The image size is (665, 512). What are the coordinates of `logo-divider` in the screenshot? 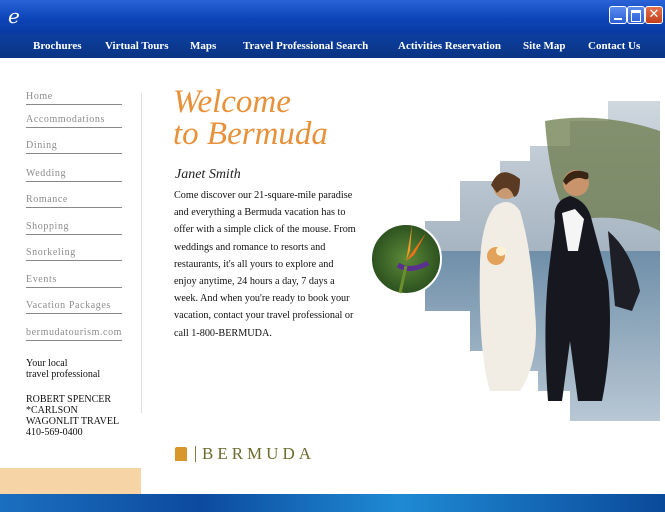 It's located at (195, 454).